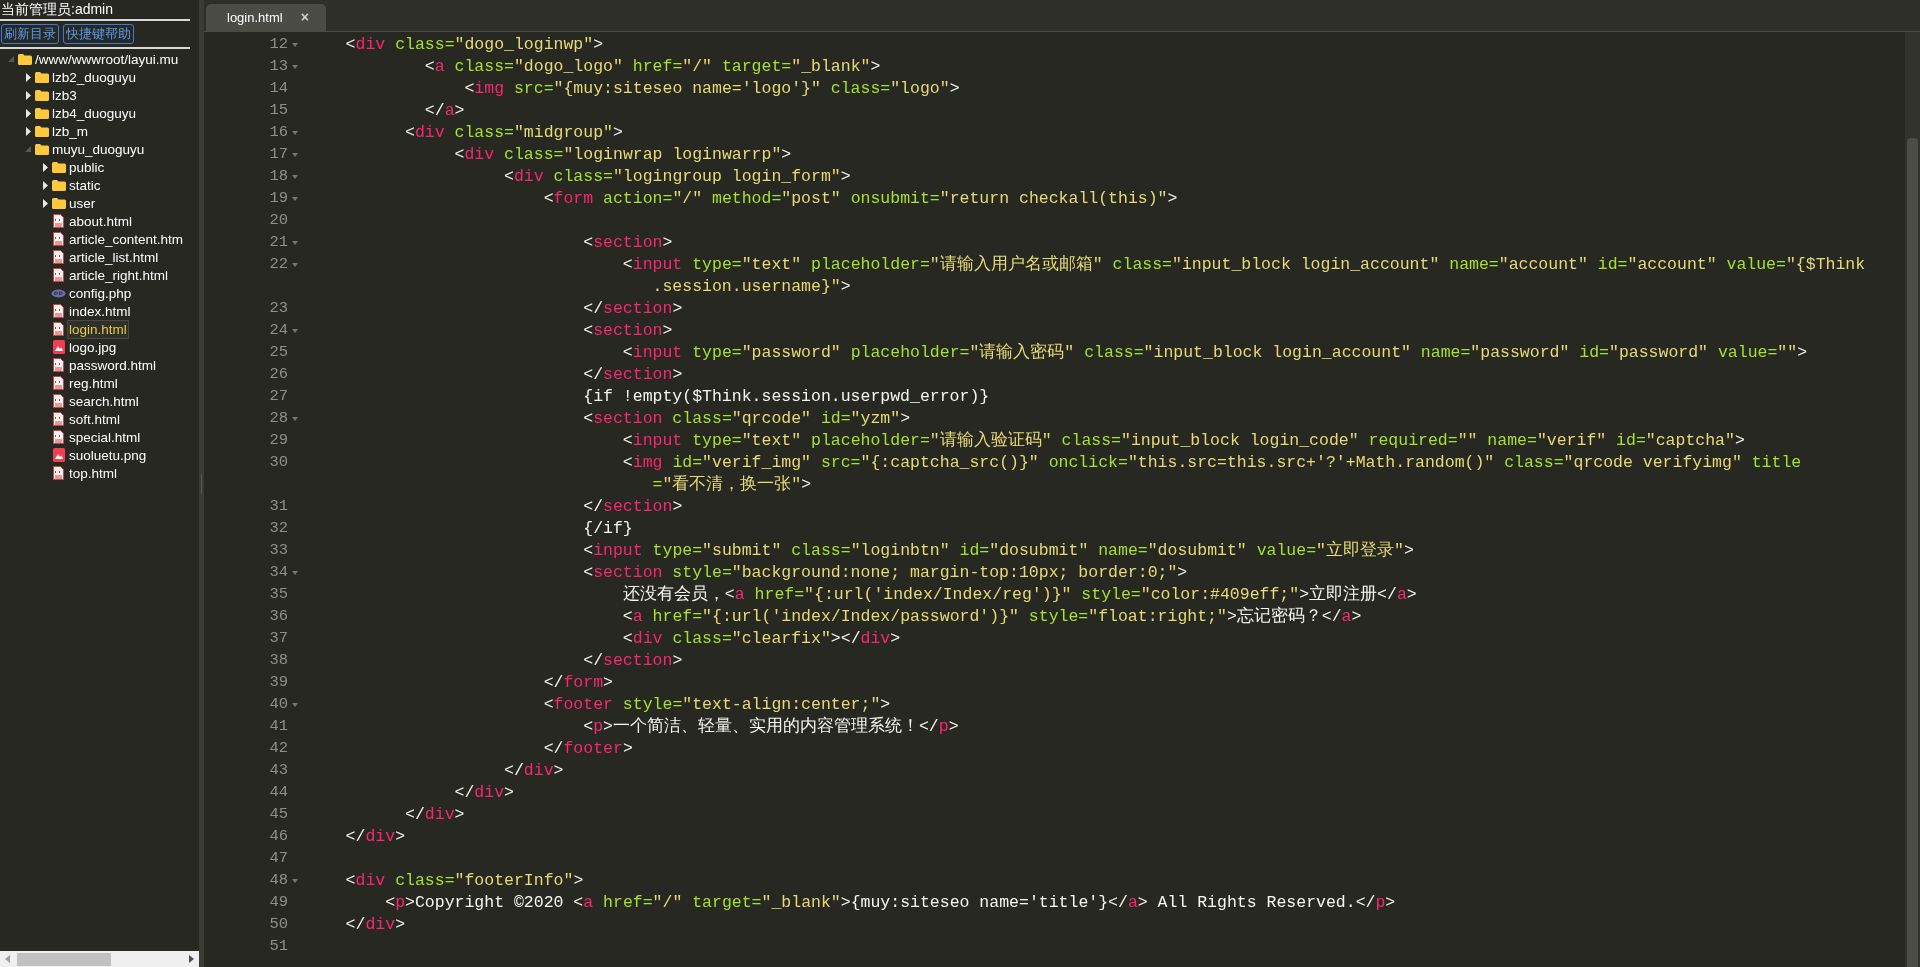  I want to click on editor-tab: login.html ×, so click(266, 17).